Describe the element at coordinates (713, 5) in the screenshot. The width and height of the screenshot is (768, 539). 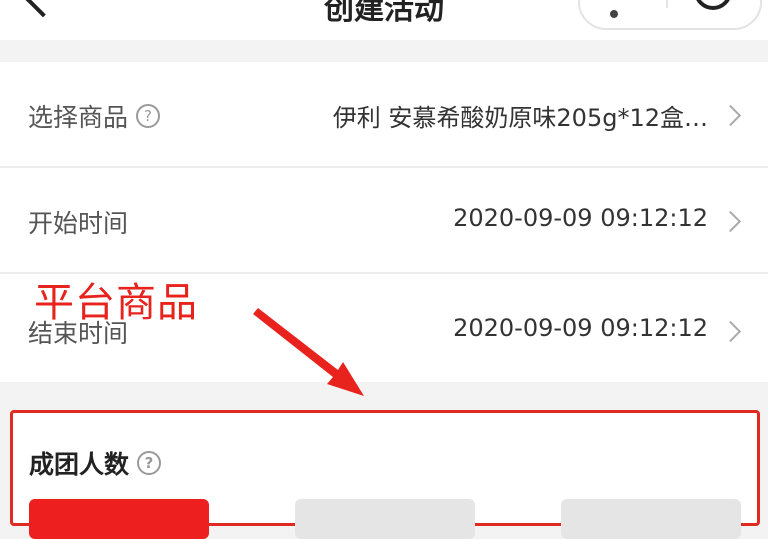
I see `close-circle-icon` at that location.